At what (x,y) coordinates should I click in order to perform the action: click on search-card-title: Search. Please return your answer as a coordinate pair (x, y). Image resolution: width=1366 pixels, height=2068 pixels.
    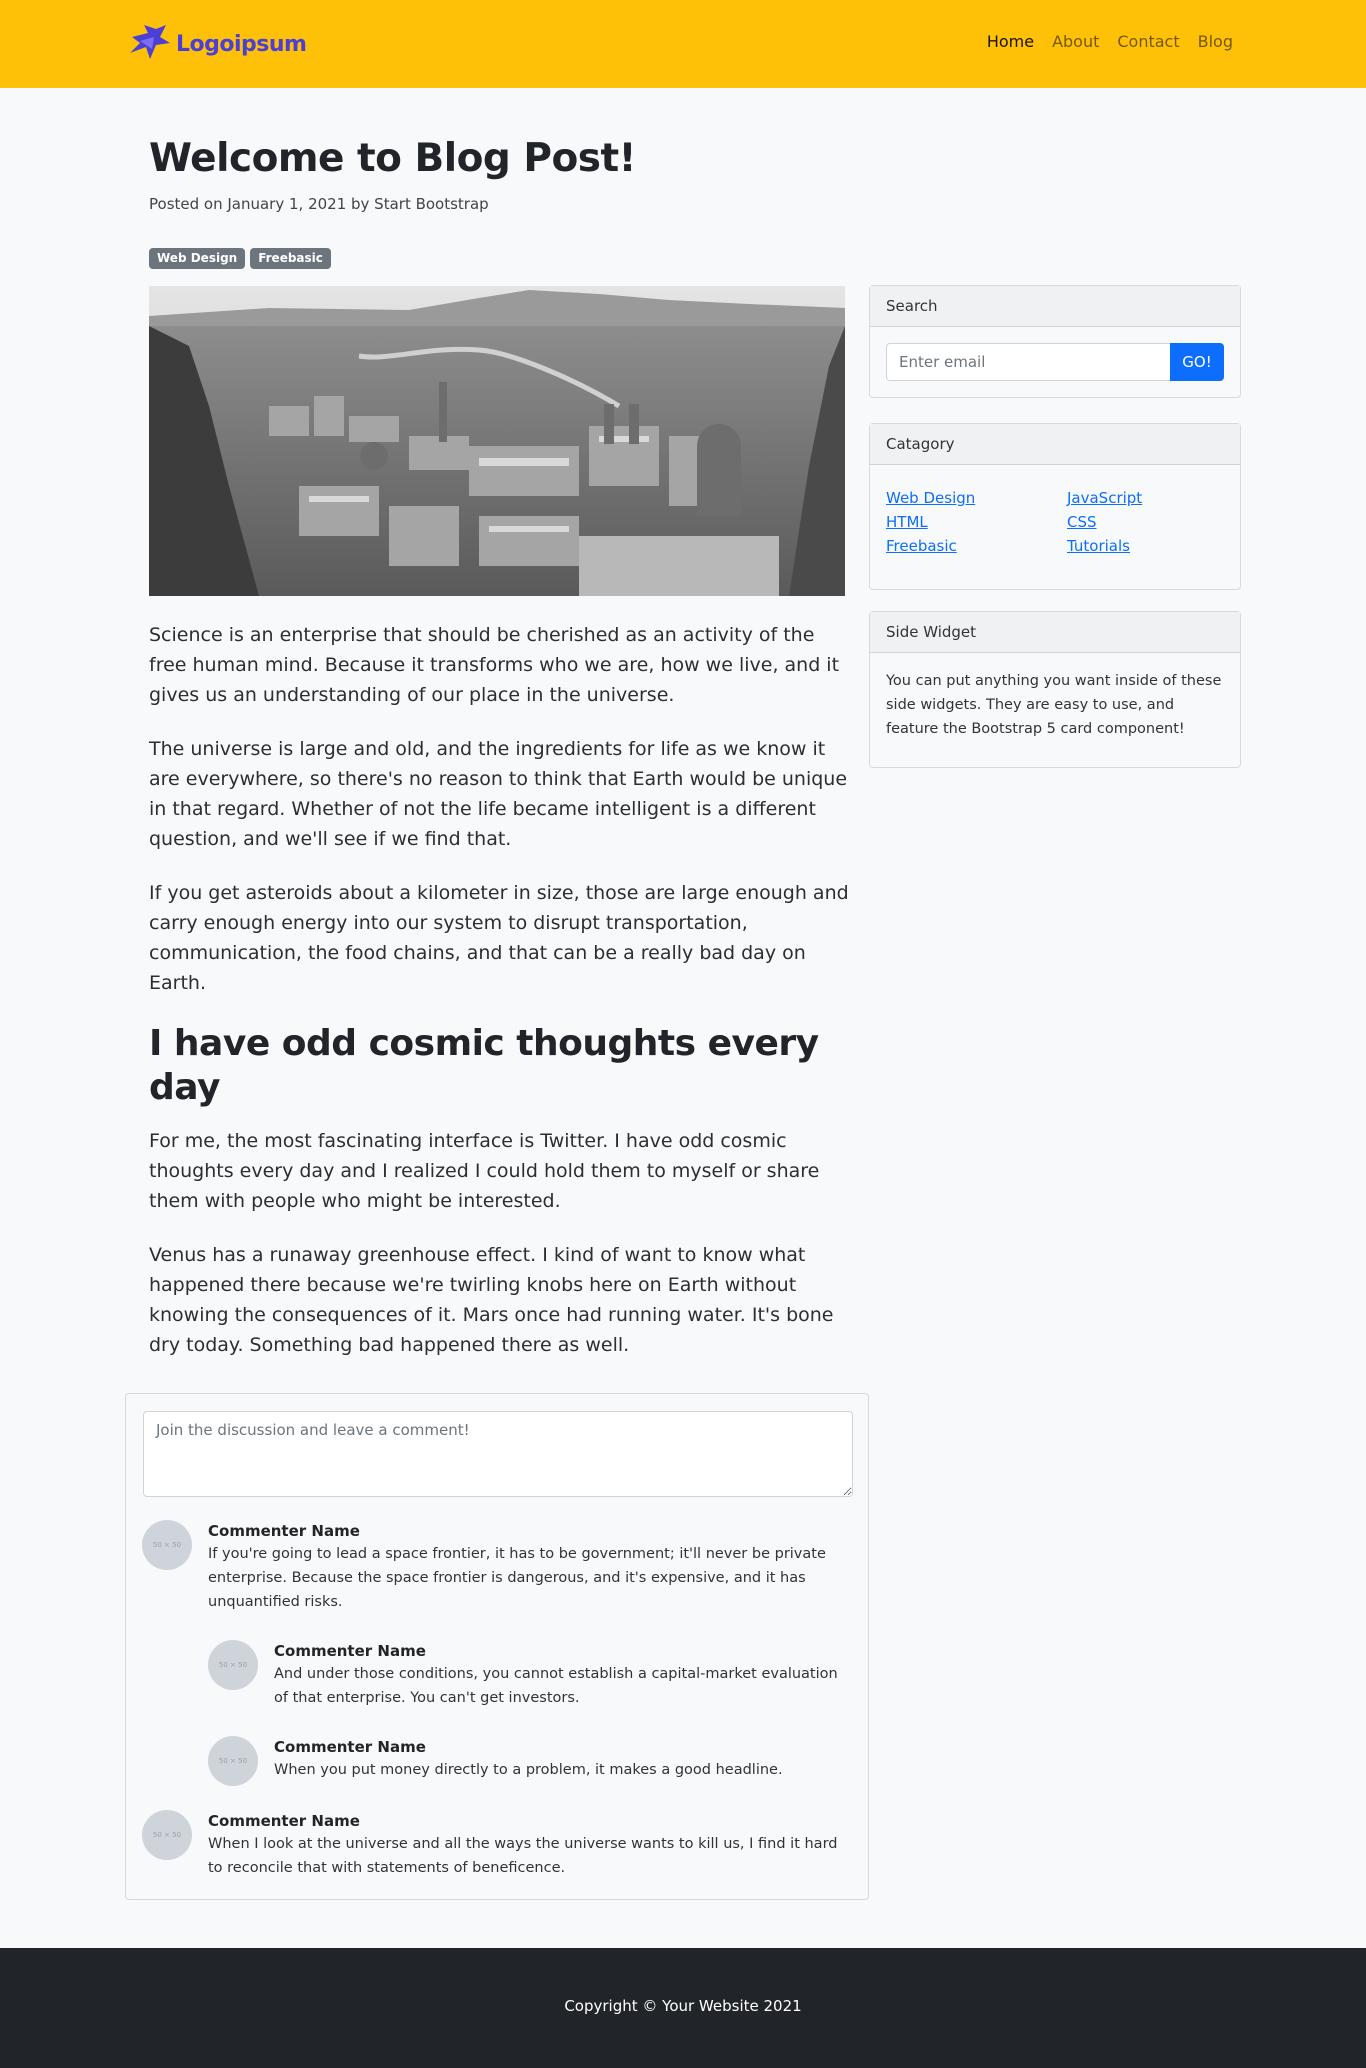
    Looking at the image, I should click on (1055, 306).